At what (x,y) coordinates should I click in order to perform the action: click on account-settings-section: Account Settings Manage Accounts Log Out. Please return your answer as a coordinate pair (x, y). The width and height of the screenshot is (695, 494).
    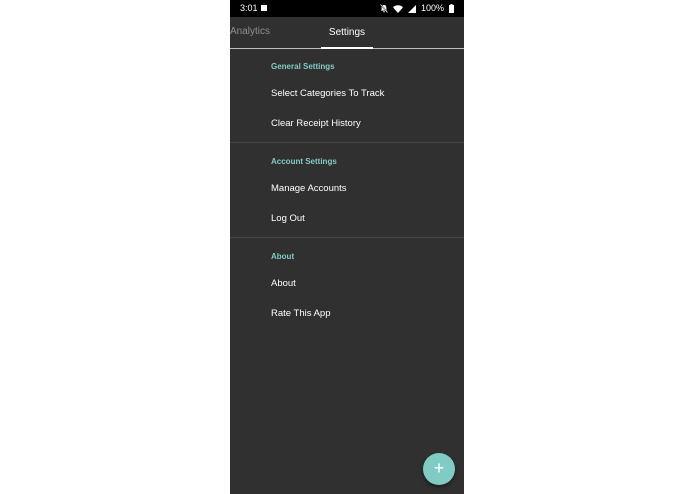
    Looking at the image, I should click on (347, 190).